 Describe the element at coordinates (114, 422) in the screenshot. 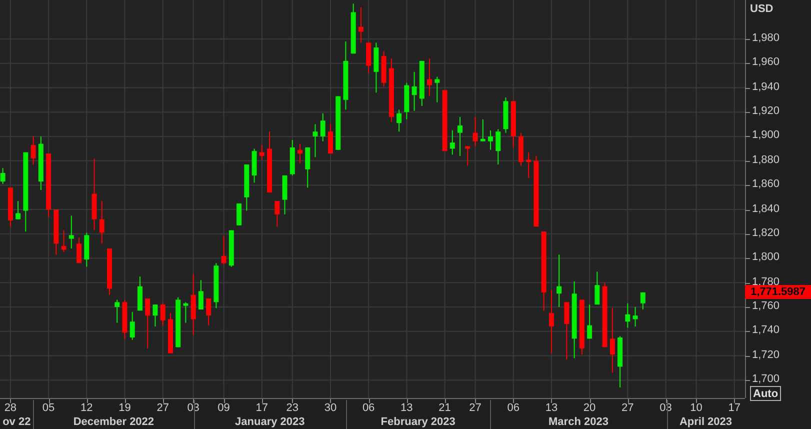

I see `month-axis-label: December 2022` at that location.